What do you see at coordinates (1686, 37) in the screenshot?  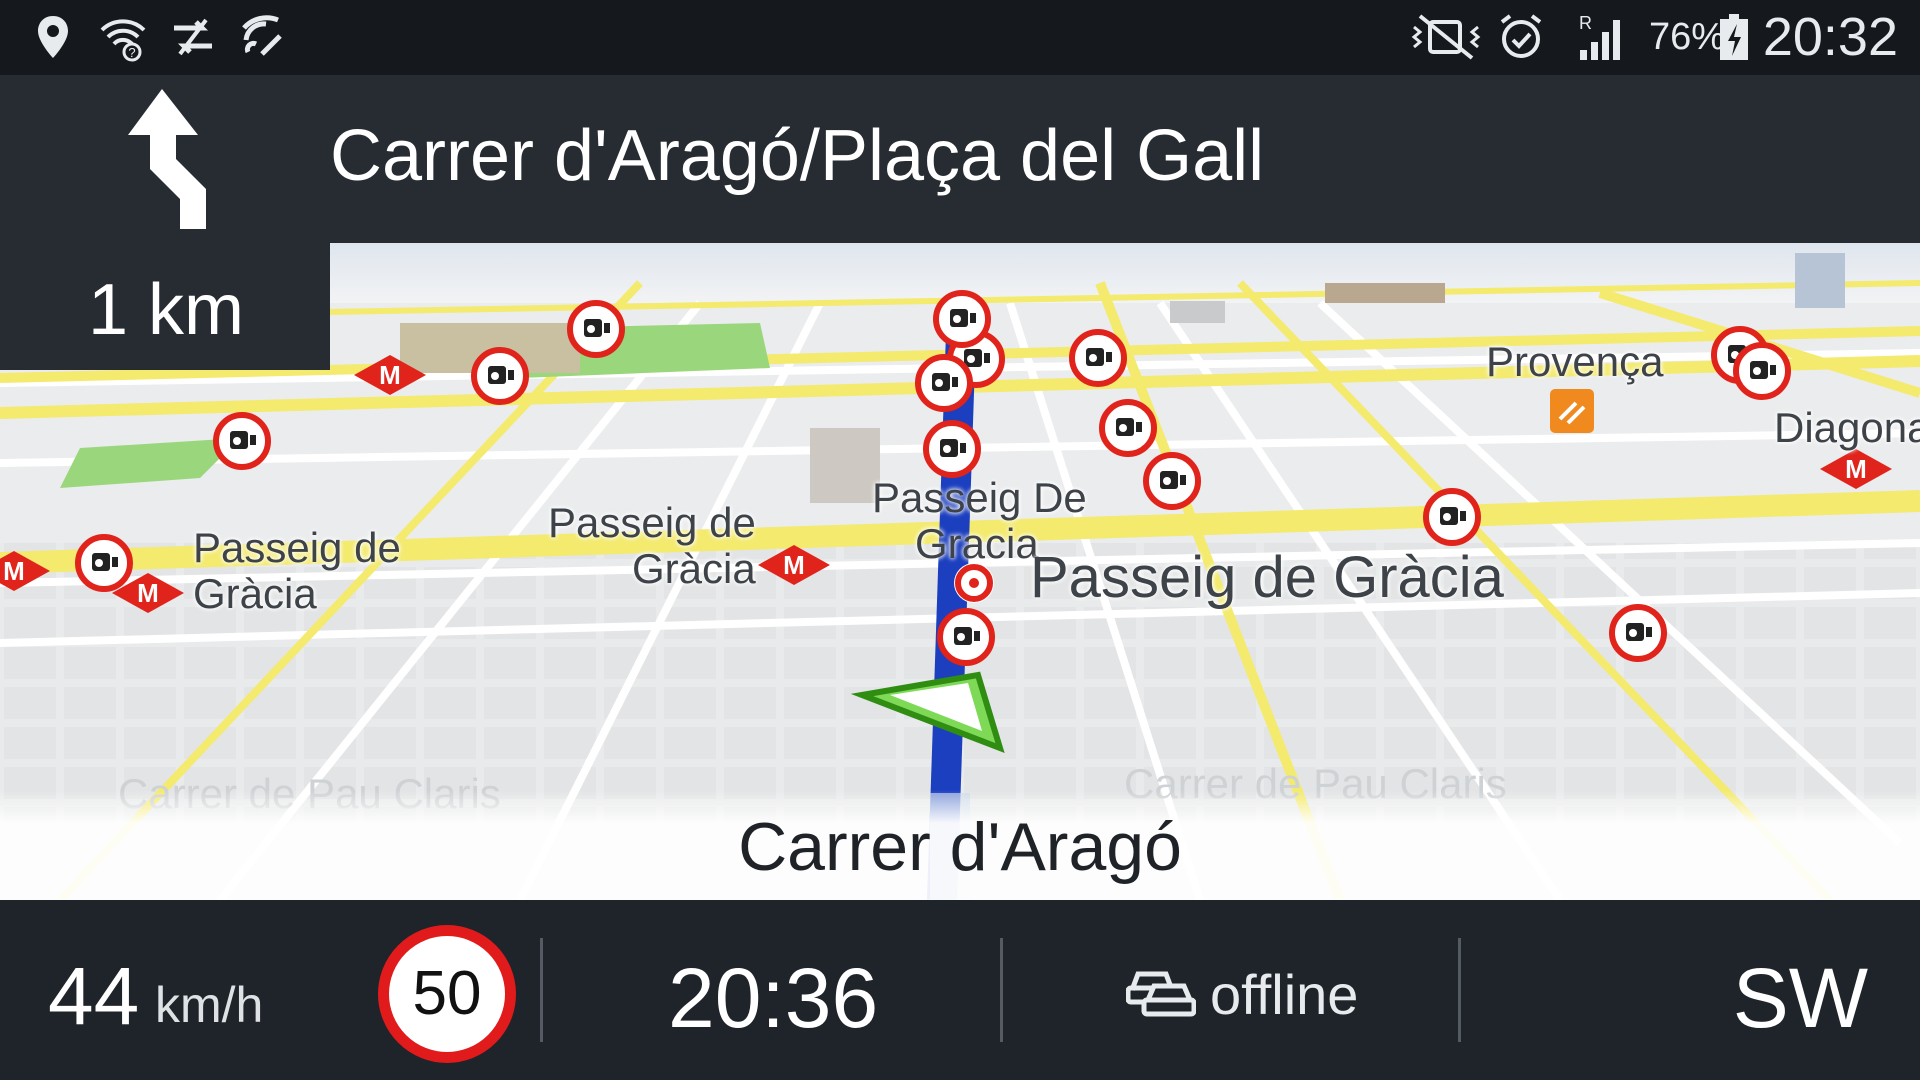 I see `battery-percent: 76%` at bounding box center [1686, 37].